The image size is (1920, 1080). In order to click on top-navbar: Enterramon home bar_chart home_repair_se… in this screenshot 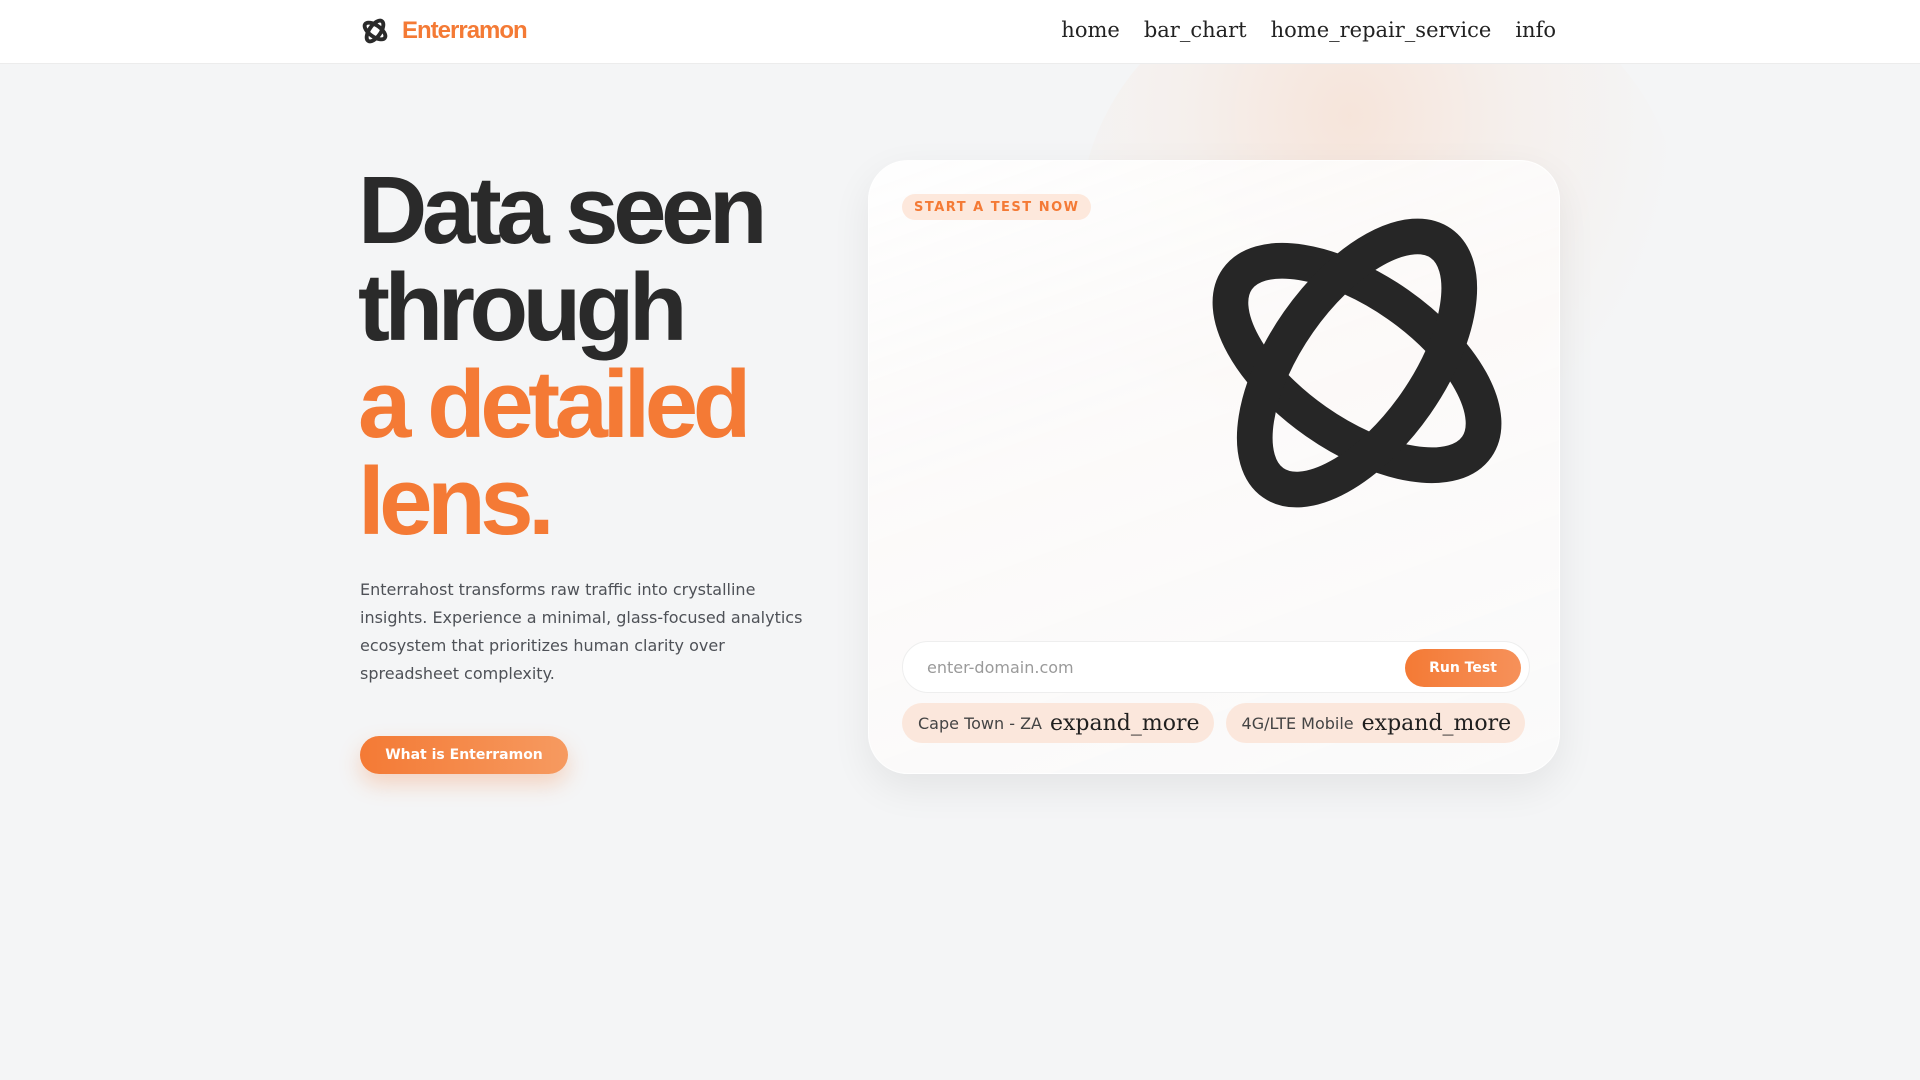, I will do `click(960, 32)`.